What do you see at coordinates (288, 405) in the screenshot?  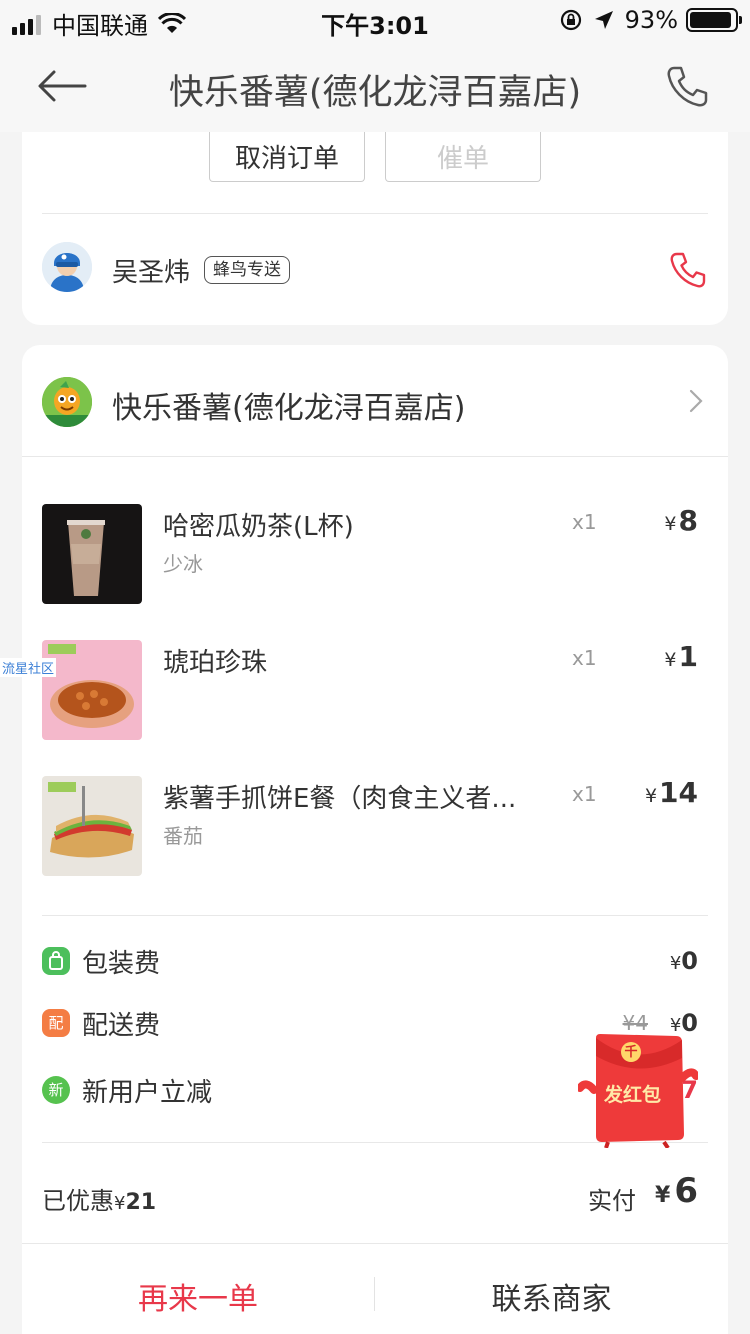 I see `shop-name: 快乐番薯(德化龙浔百嘉店)` at bounding box center [288, 405].